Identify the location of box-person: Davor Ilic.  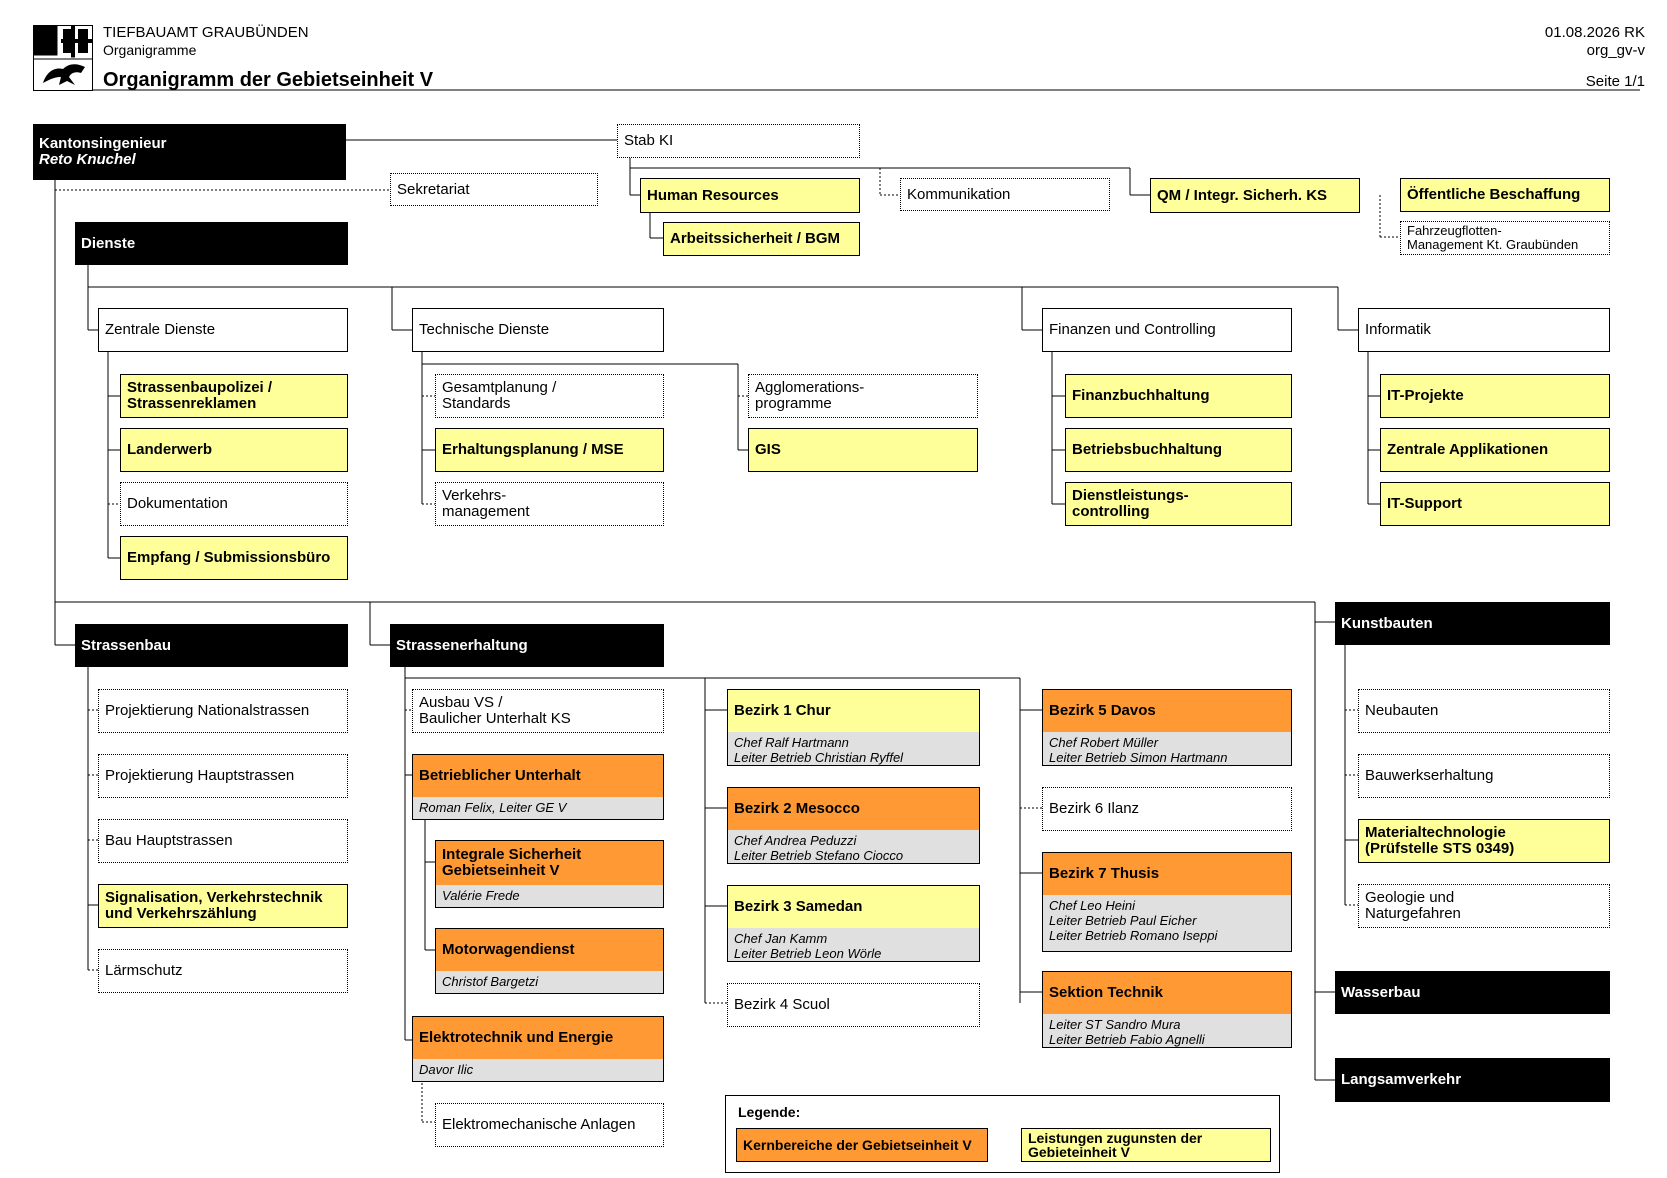
(538, 1070).